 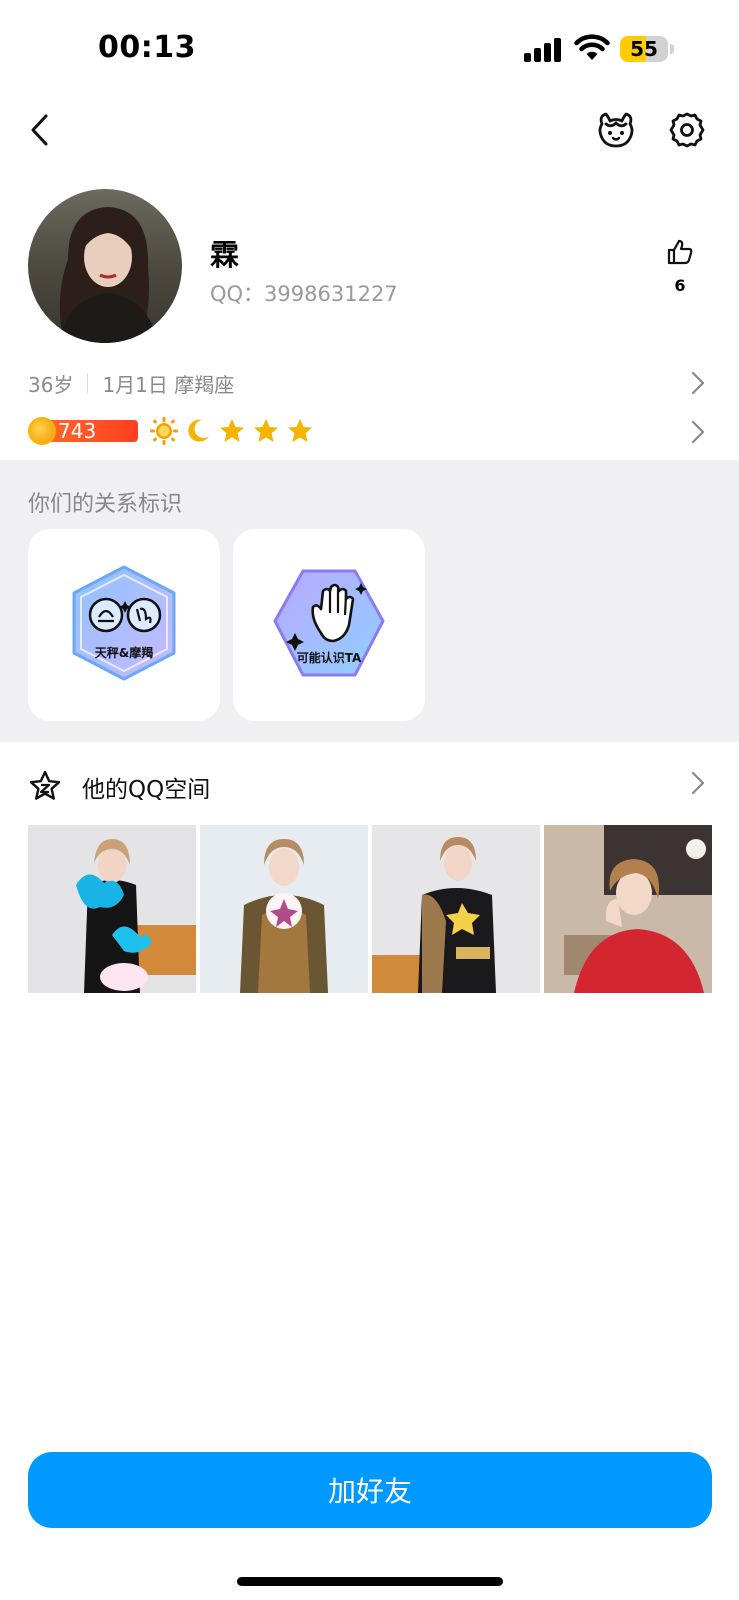 I want to click on vip-level: 743, so click(x=77, y=431).